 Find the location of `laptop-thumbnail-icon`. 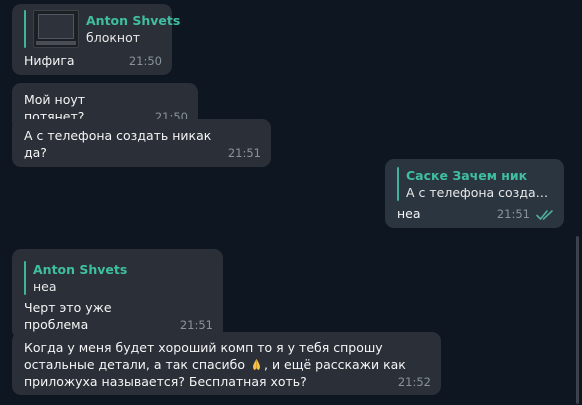

laptop-thumbnail-icon is located at coordinates (56, 29).